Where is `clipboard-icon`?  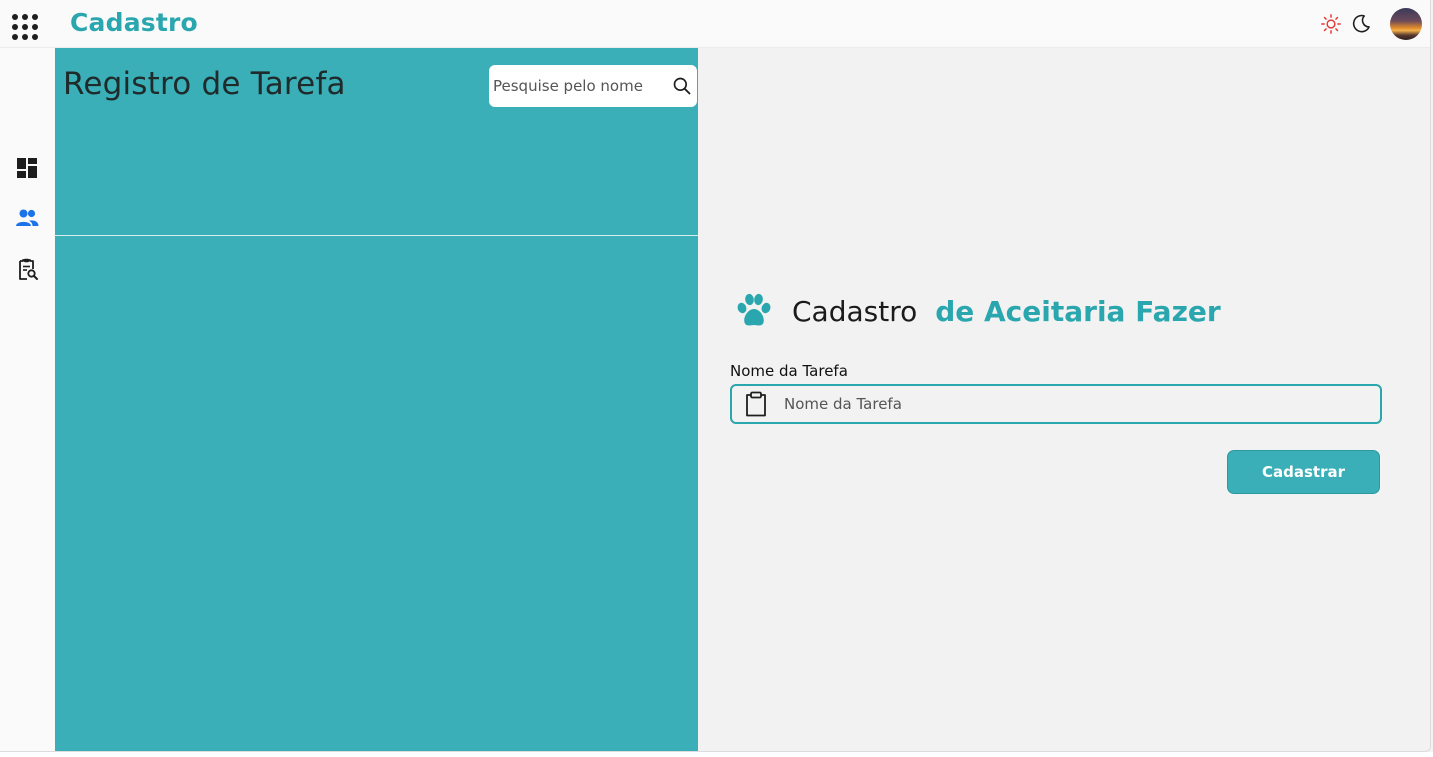 clipboard-icon is located at coordinates (756, 404).